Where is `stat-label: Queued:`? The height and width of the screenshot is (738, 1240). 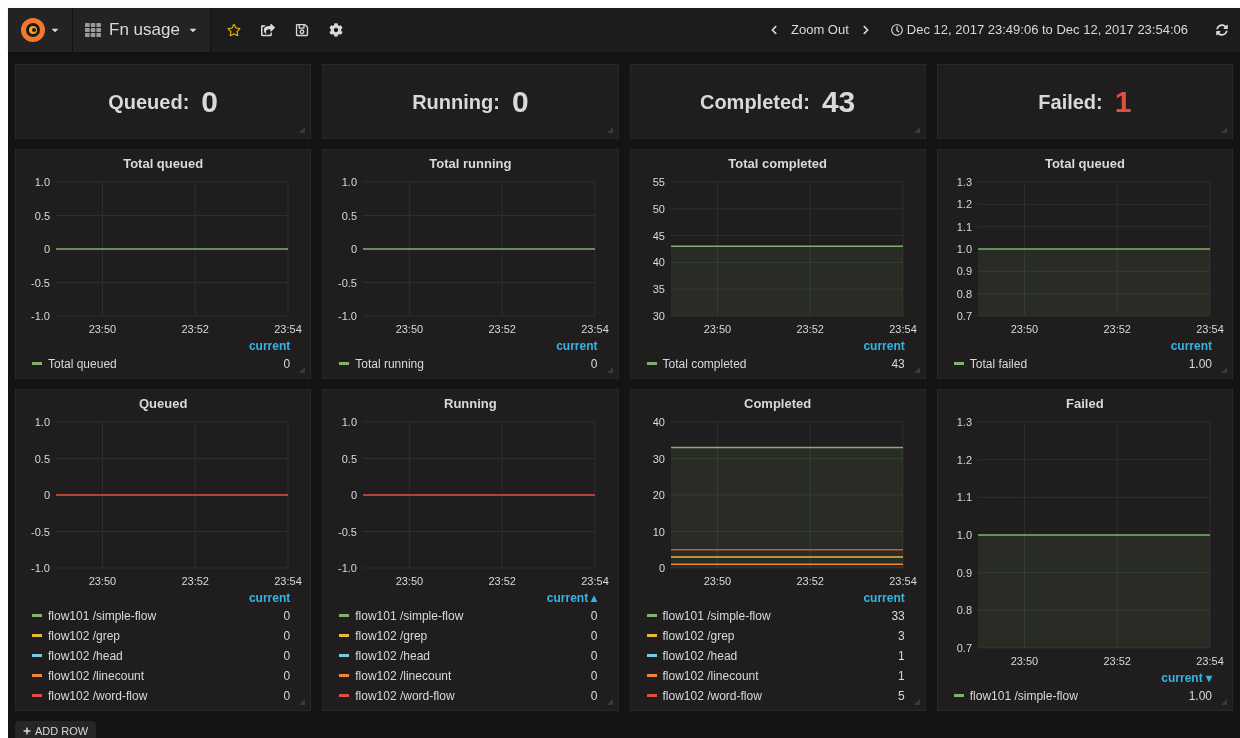
stat-label: Queued: is located at coordinates (149, 102).